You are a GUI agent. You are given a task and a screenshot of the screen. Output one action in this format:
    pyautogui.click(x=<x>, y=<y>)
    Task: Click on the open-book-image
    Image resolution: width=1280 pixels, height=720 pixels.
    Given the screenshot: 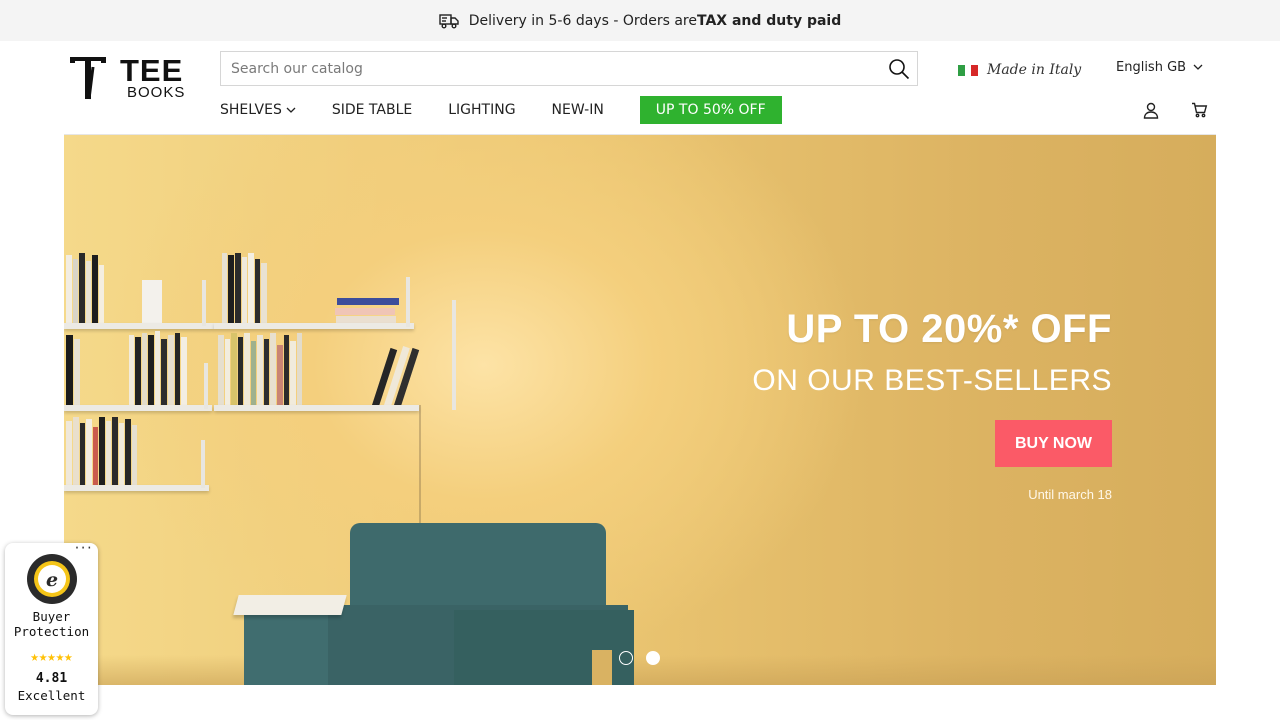 What is the action you would take?
    pyautogui.click(x=290, y=605)
    